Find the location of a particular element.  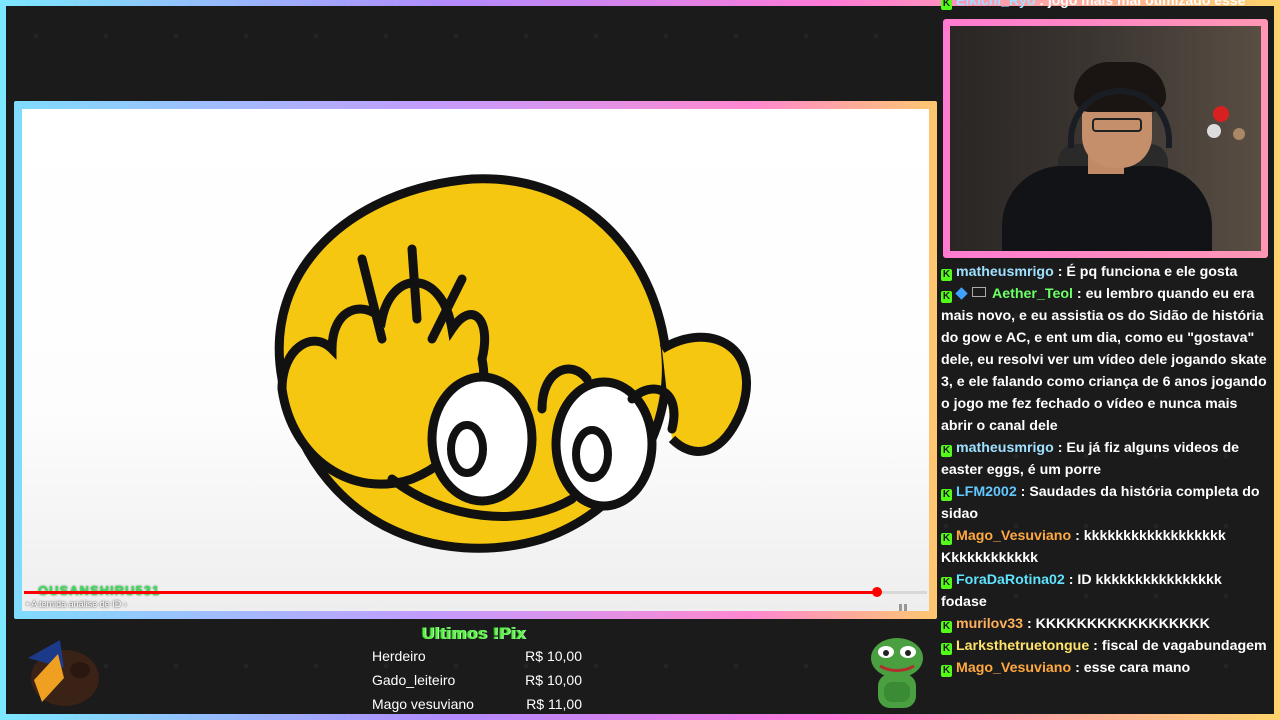

video-chapter-title: • A temida análise de ID › is located at coordinates (76, 604).